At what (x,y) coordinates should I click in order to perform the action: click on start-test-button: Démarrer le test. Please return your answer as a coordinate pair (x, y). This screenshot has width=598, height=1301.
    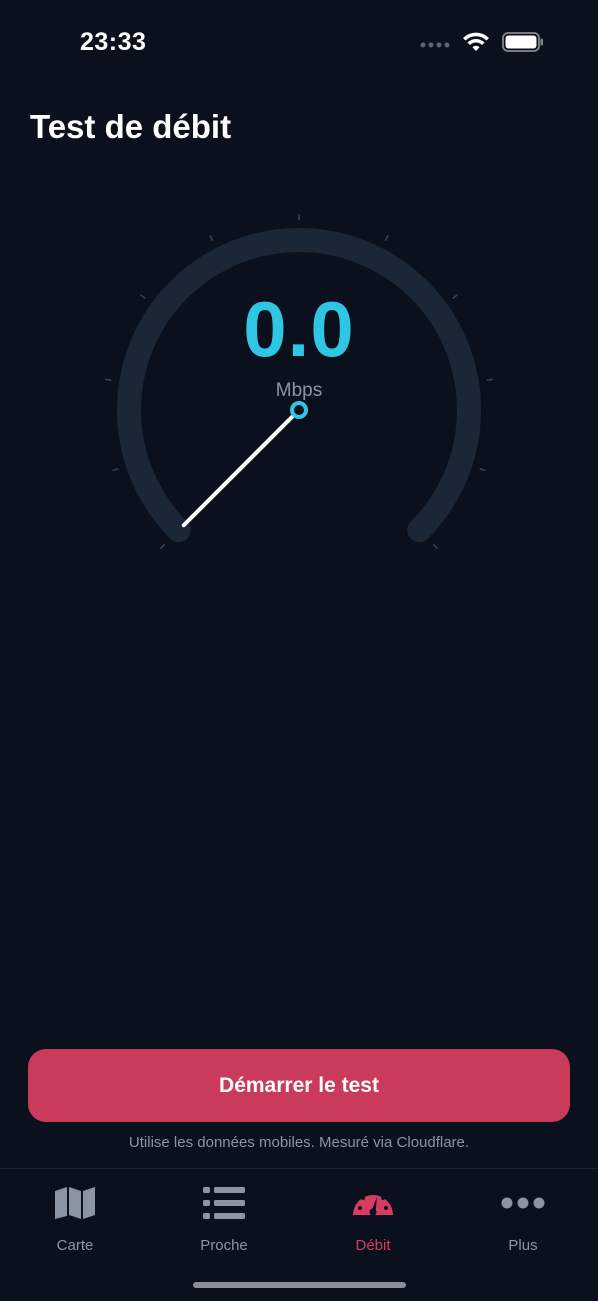
    Looking at the image, I should click on (299, 1085).